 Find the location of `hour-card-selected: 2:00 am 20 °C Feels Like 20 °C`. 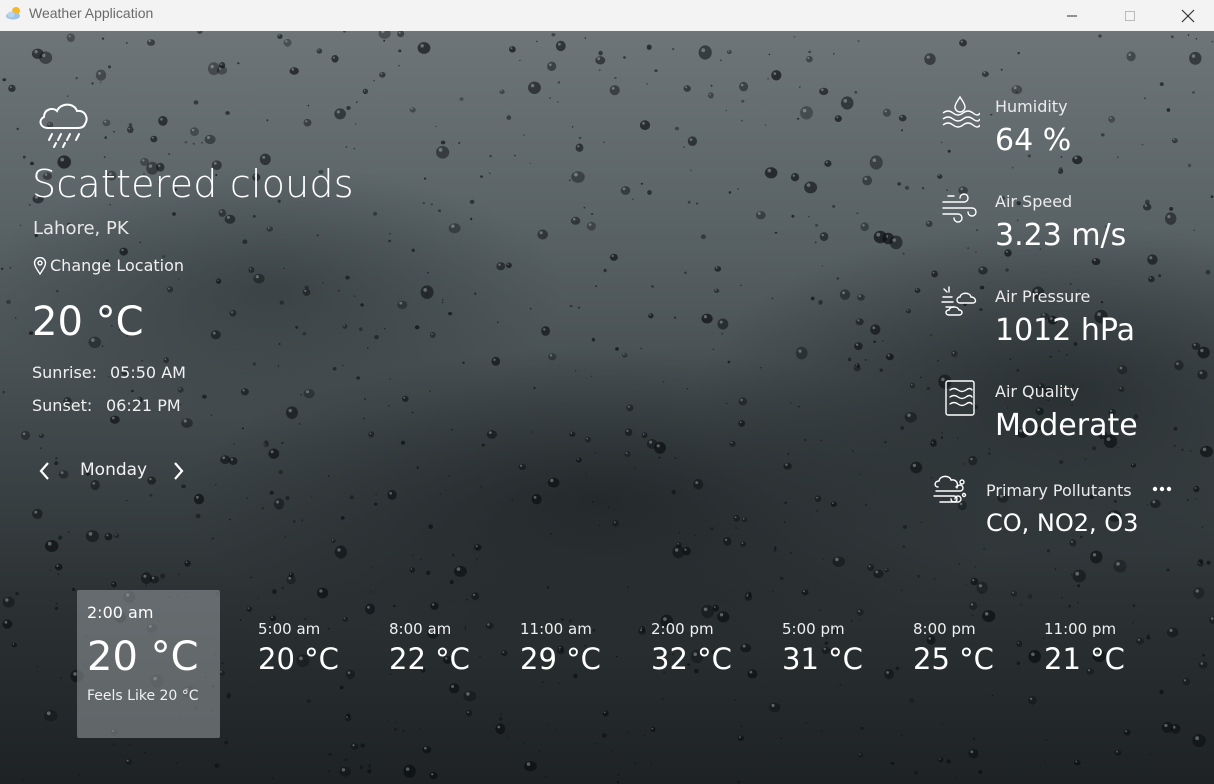

hour-card-selected: 2:00 am 20 °C Feels Like 20 °C is located at coordinates (148, 664).